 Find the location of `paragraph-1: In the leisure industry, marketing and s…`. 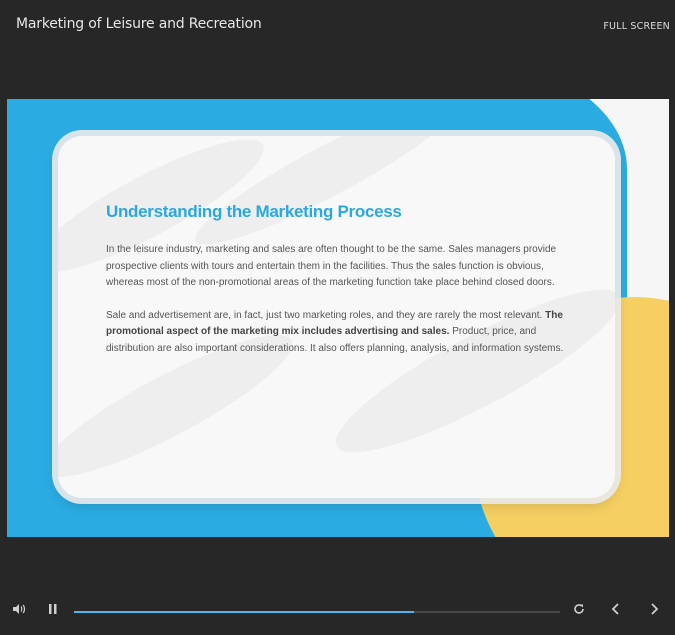

paragraph-1: In the leisure industry, marketing and s… is located at coordinates (331, 266).